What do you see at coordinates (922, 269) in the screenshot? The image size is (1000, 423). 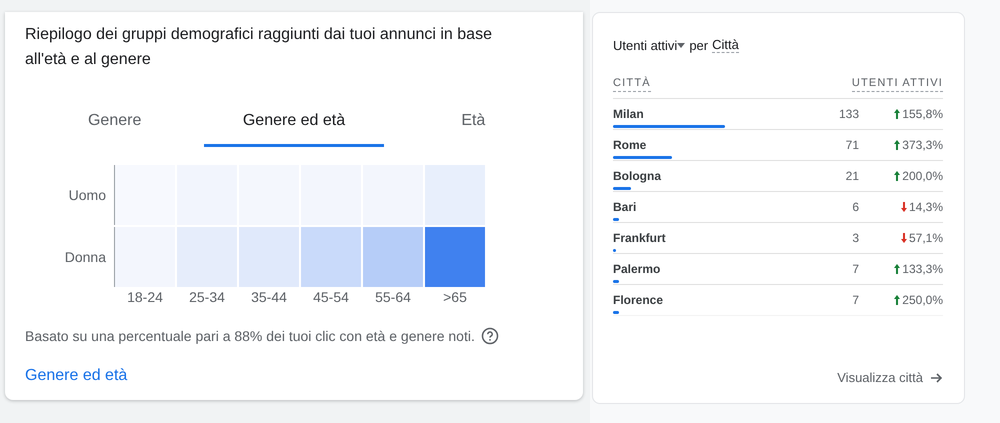 I see `change-percent: 133,3%` at bounding box center [922, 269].